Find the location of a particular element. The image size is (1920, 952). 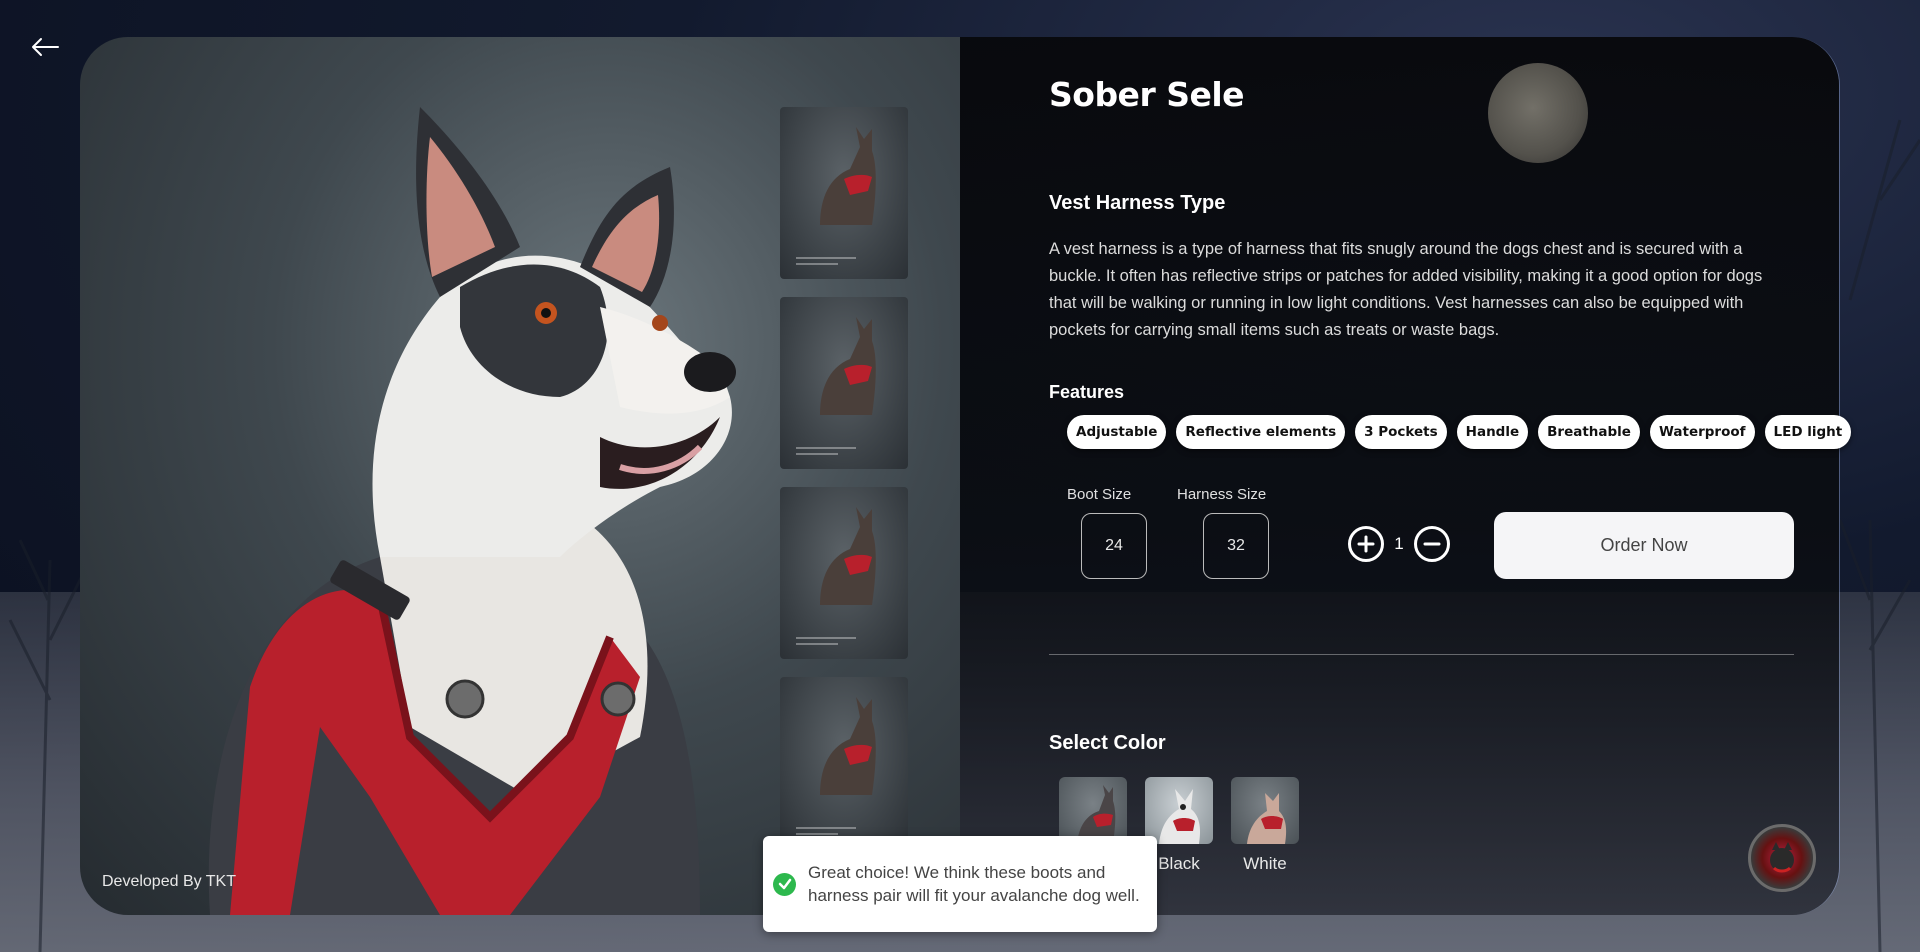

dog-avatar-icon is located at coordinates (1782, 857).